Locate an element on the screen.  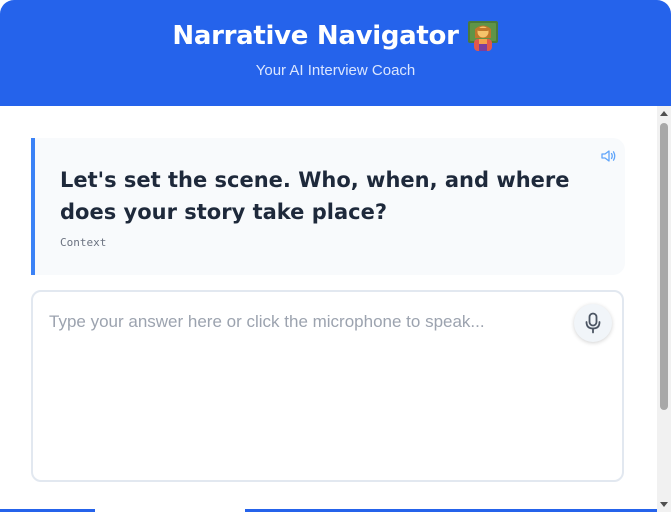
scroll-up-button is located at coordinates (664, 113).